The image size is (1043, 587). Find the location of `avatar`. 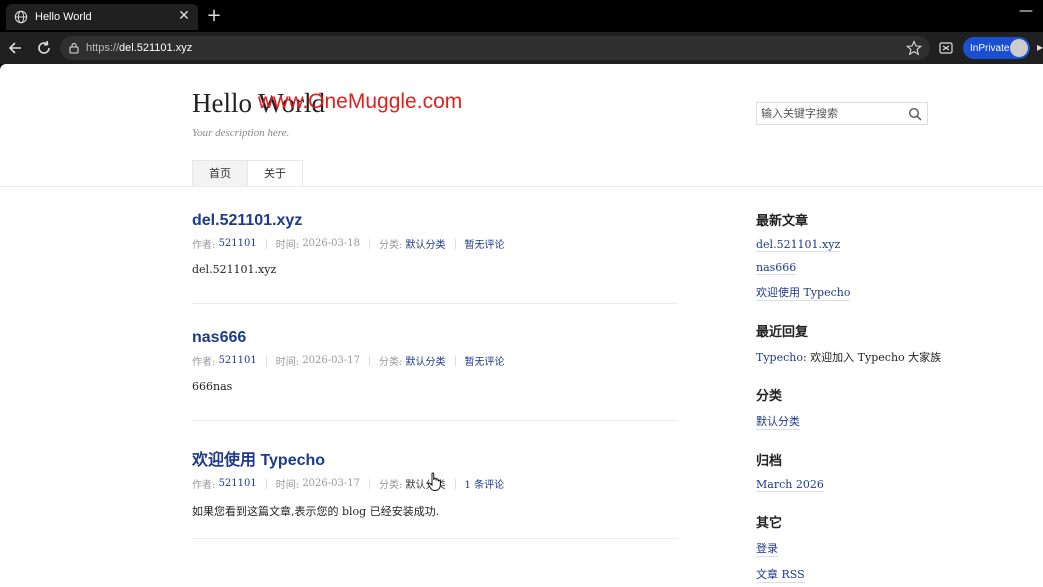

avatar is located at coordinates (1019, 48).